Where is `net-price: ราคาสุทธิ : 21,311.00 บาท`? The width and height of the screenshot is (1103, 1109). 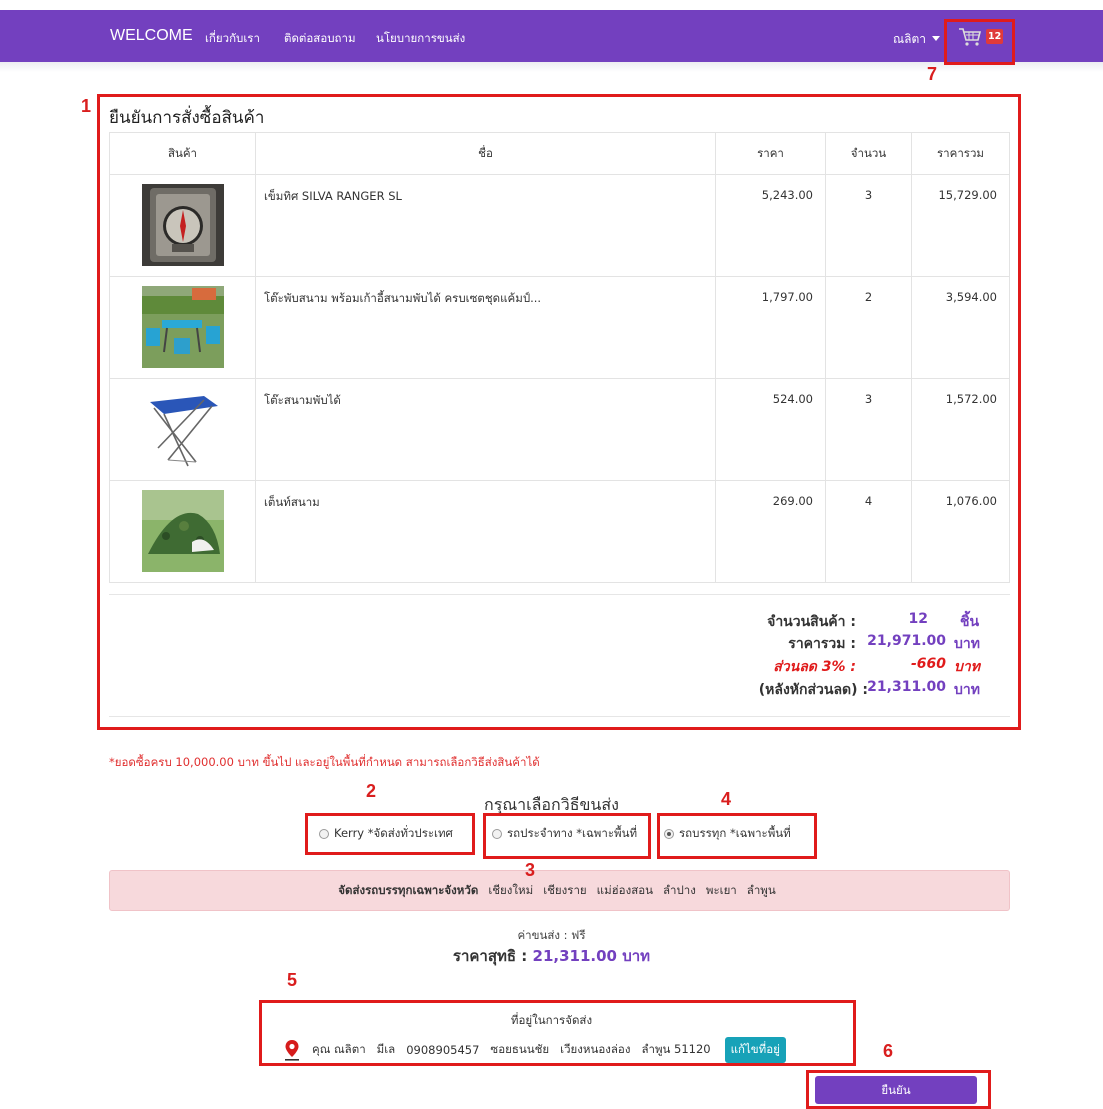 net-price: ราคาสุทธิ : 21,311.00 บาท is located at coordinates (551, 956).